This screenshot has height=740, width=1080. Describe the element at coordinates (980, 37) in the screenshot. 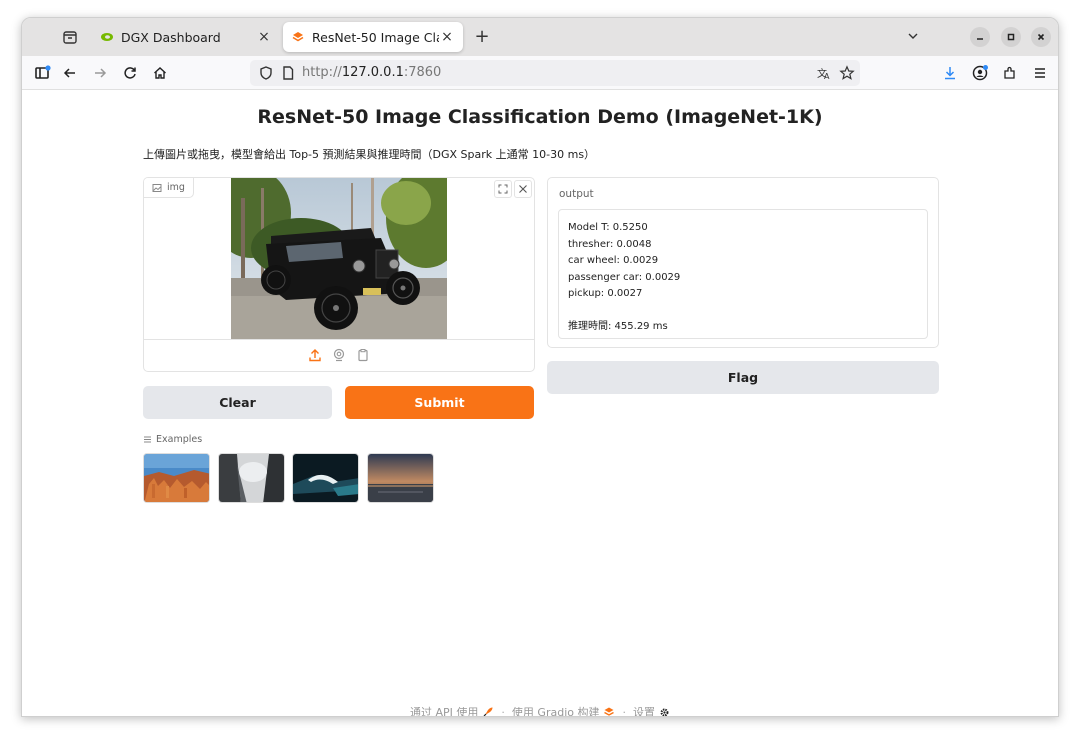

I see `minimize-button` at that location.